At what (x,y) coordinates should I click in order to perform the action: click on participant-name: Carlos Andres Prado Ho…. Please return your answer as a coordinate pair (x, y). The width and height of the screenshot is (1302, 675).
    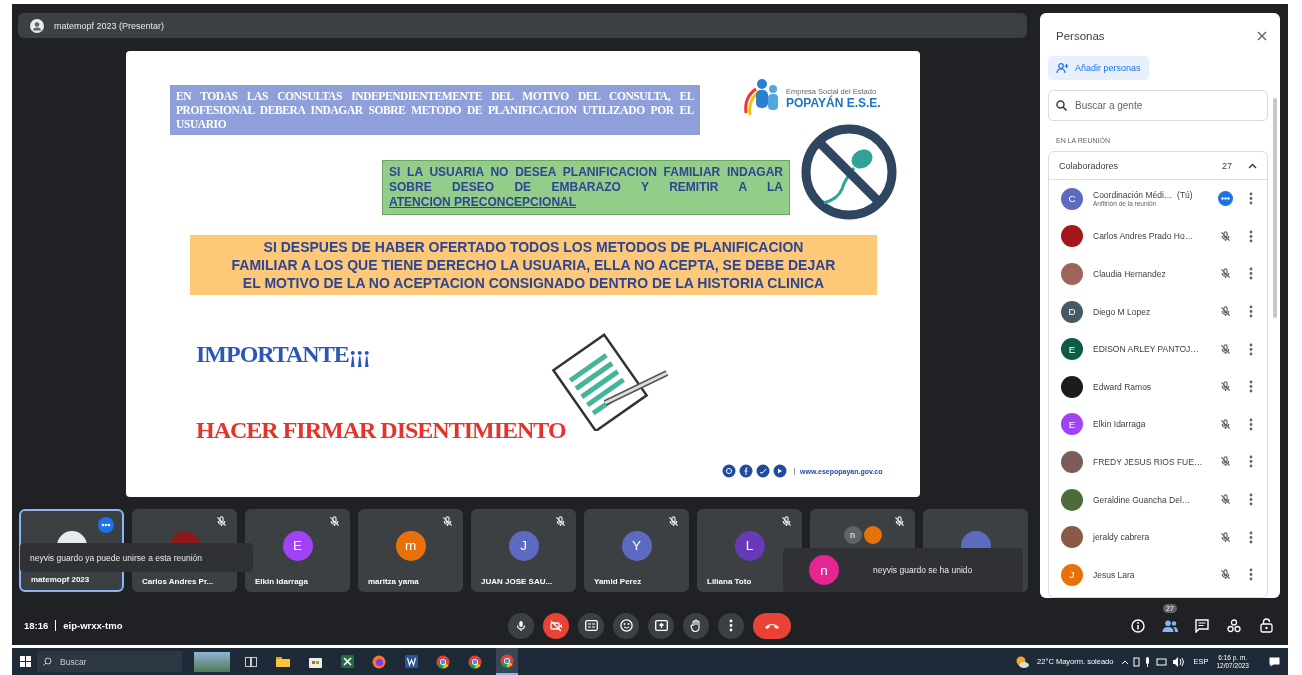
    Looking at the image, I should click on (1144, 236).